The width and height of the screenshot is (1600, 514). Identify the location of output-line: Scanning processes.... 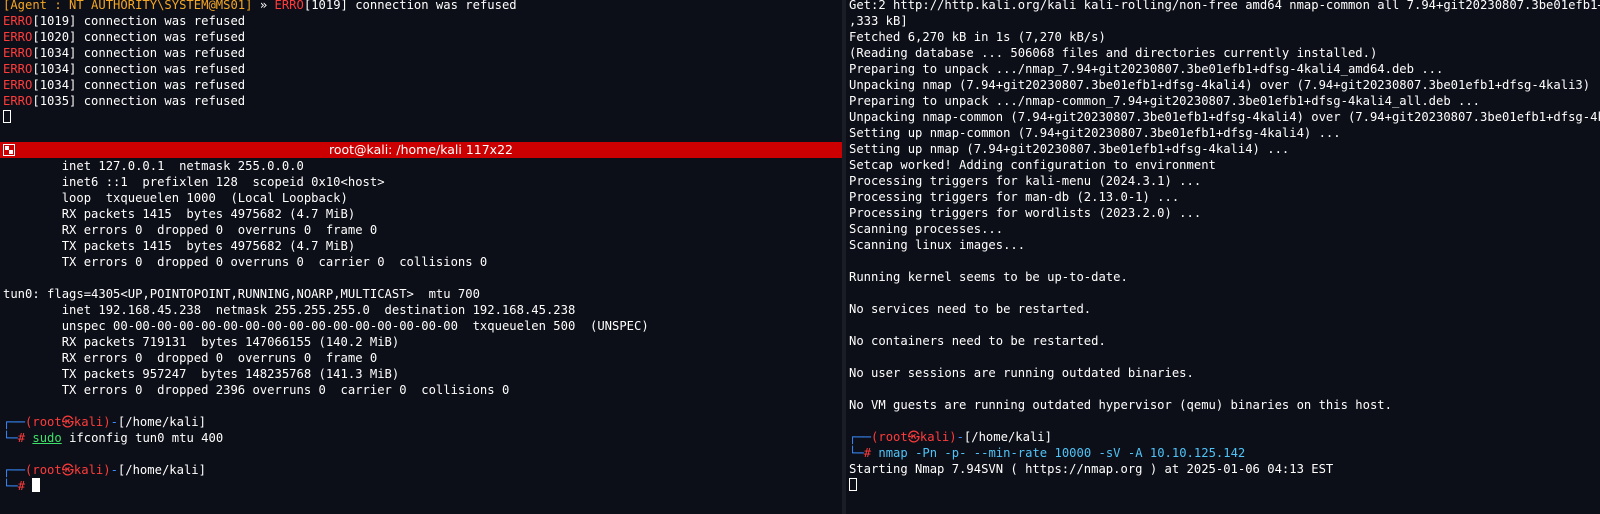
(926, 229).